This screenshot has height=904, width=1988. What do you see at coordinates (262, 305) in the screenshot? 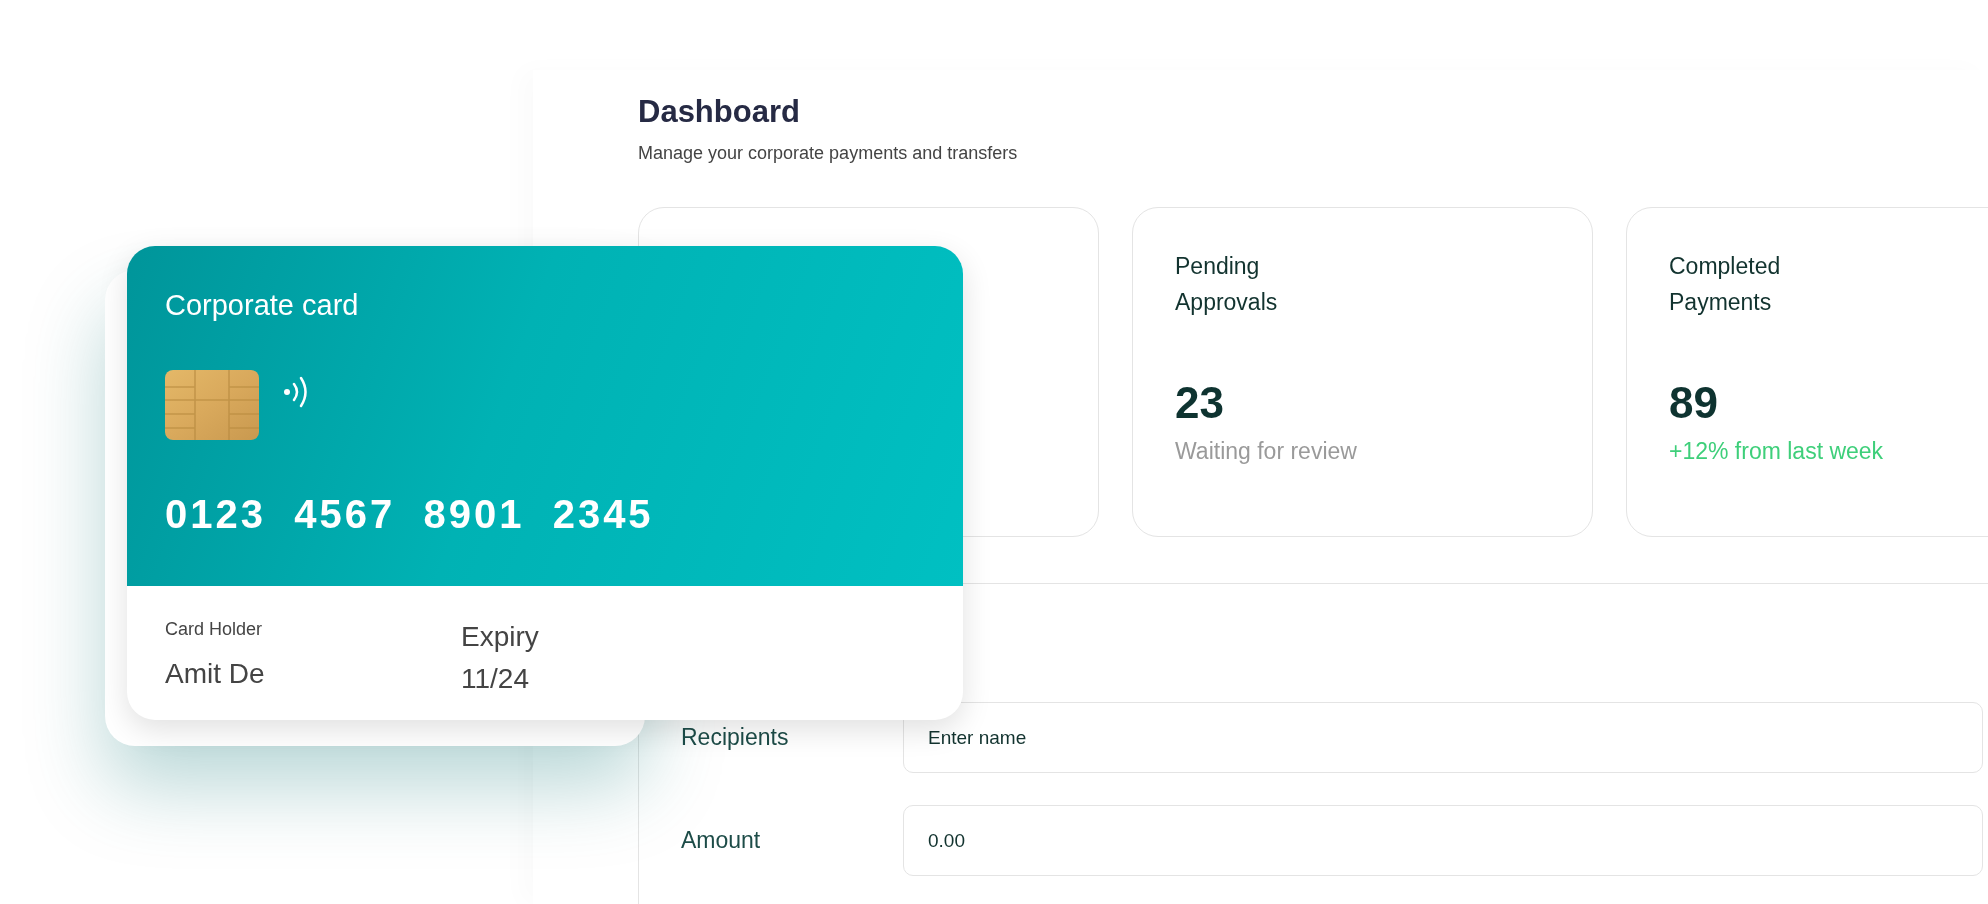
I see `card-label: Corporate card` at bounding box center [262, 305].